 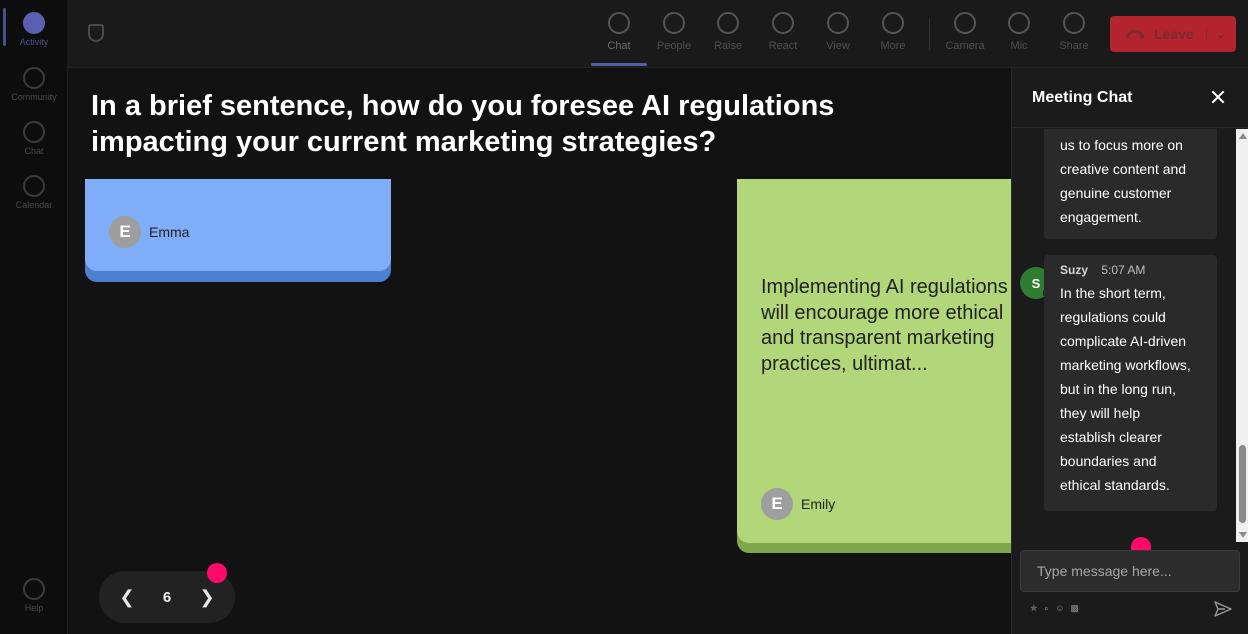 I want to click on people-button-label: People, so click(x=674, y=46).